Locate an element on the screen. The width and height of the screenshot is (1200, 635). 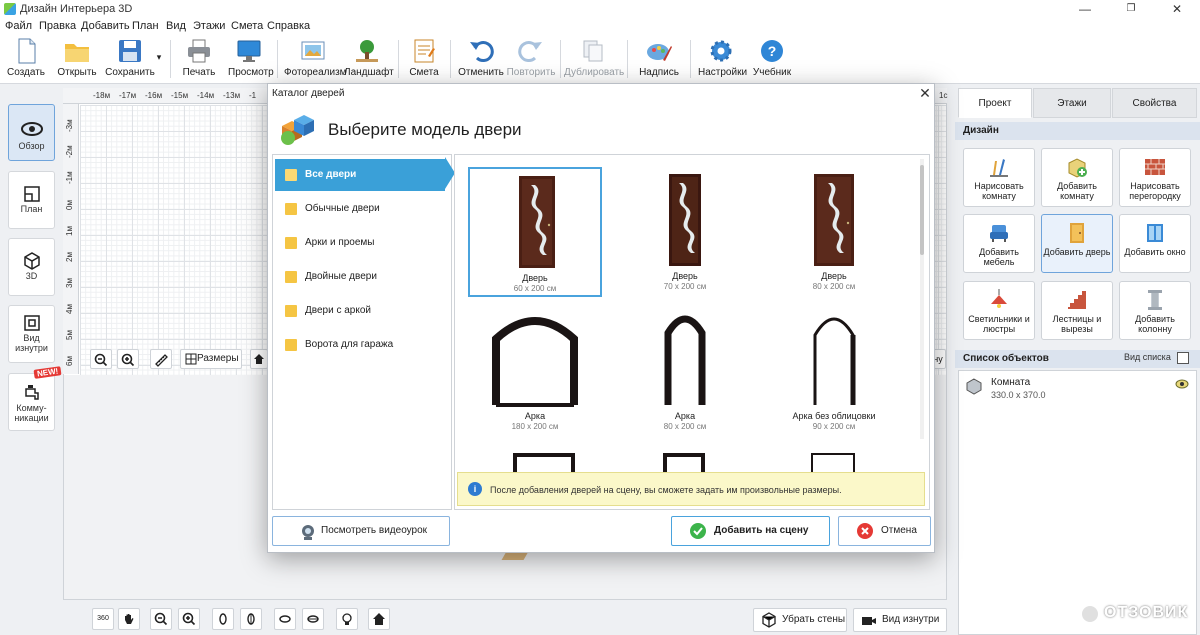
measure-button is located at coordinates (161, 359).